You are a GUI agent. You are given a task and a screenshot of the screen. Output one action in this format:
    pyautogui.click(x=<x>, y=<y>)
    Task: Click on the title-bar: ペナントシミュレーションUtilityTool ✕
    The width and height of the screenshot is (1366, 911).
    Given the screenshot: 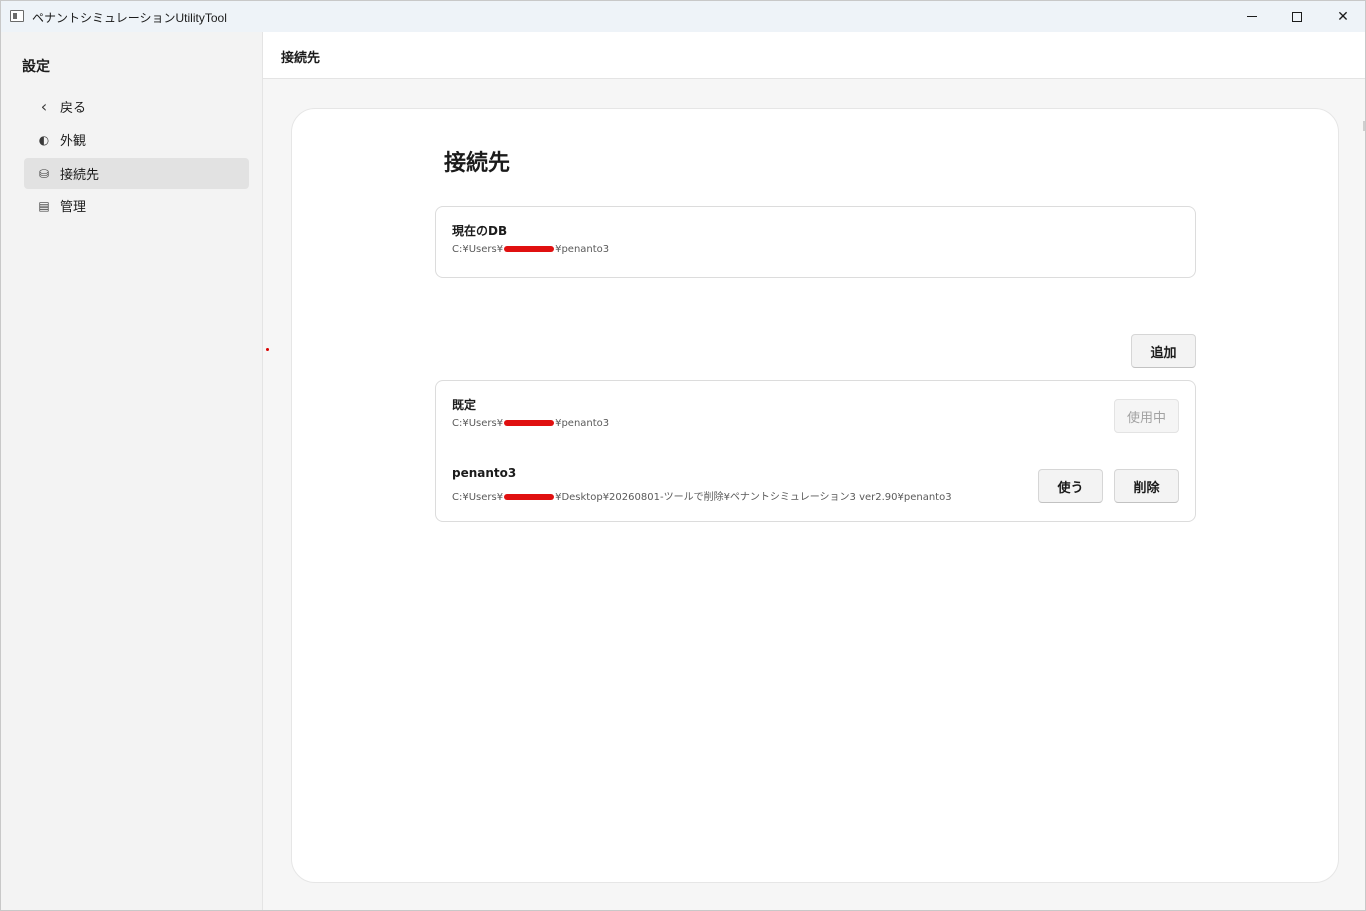 What is the action you would take?
    pyautogui.click(x=683, y=16)
    